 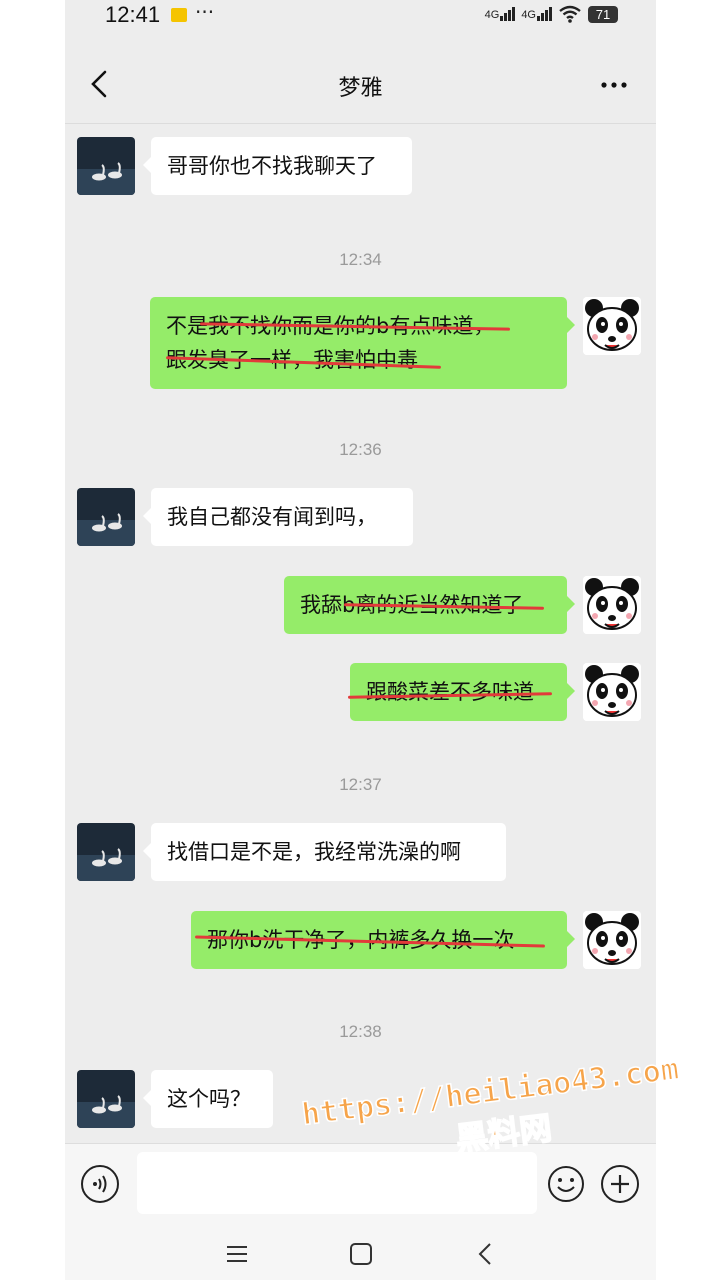 I want to click on chat-header: 梦雅, so click(x=360, y=85).